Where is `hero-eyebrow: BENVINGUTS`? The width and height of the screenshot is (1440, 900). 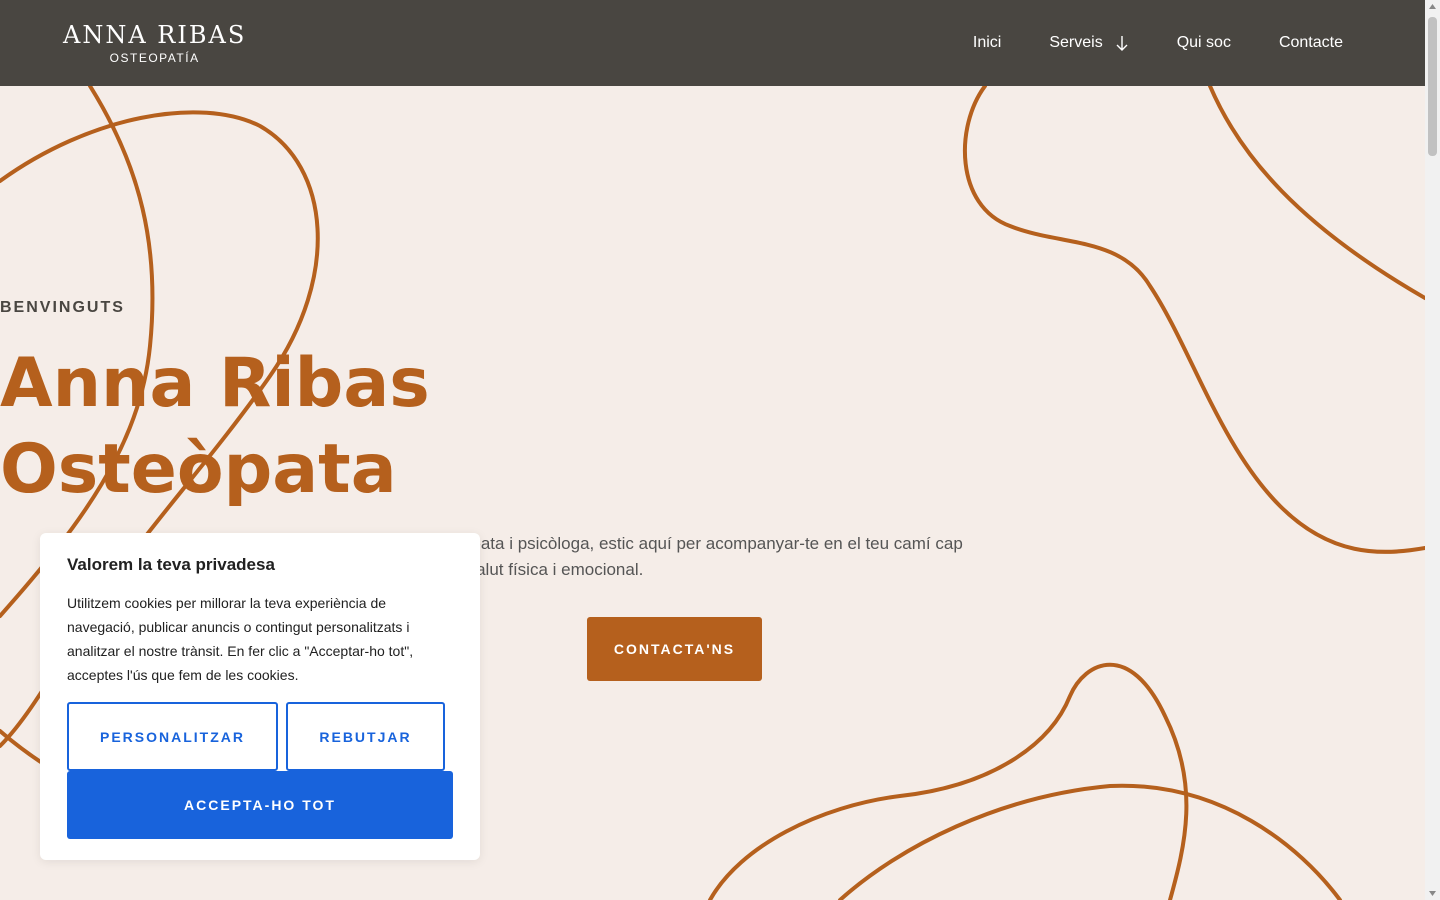
hero-eyebrow: BENVINGUTS is located at coordinates (62, 307).